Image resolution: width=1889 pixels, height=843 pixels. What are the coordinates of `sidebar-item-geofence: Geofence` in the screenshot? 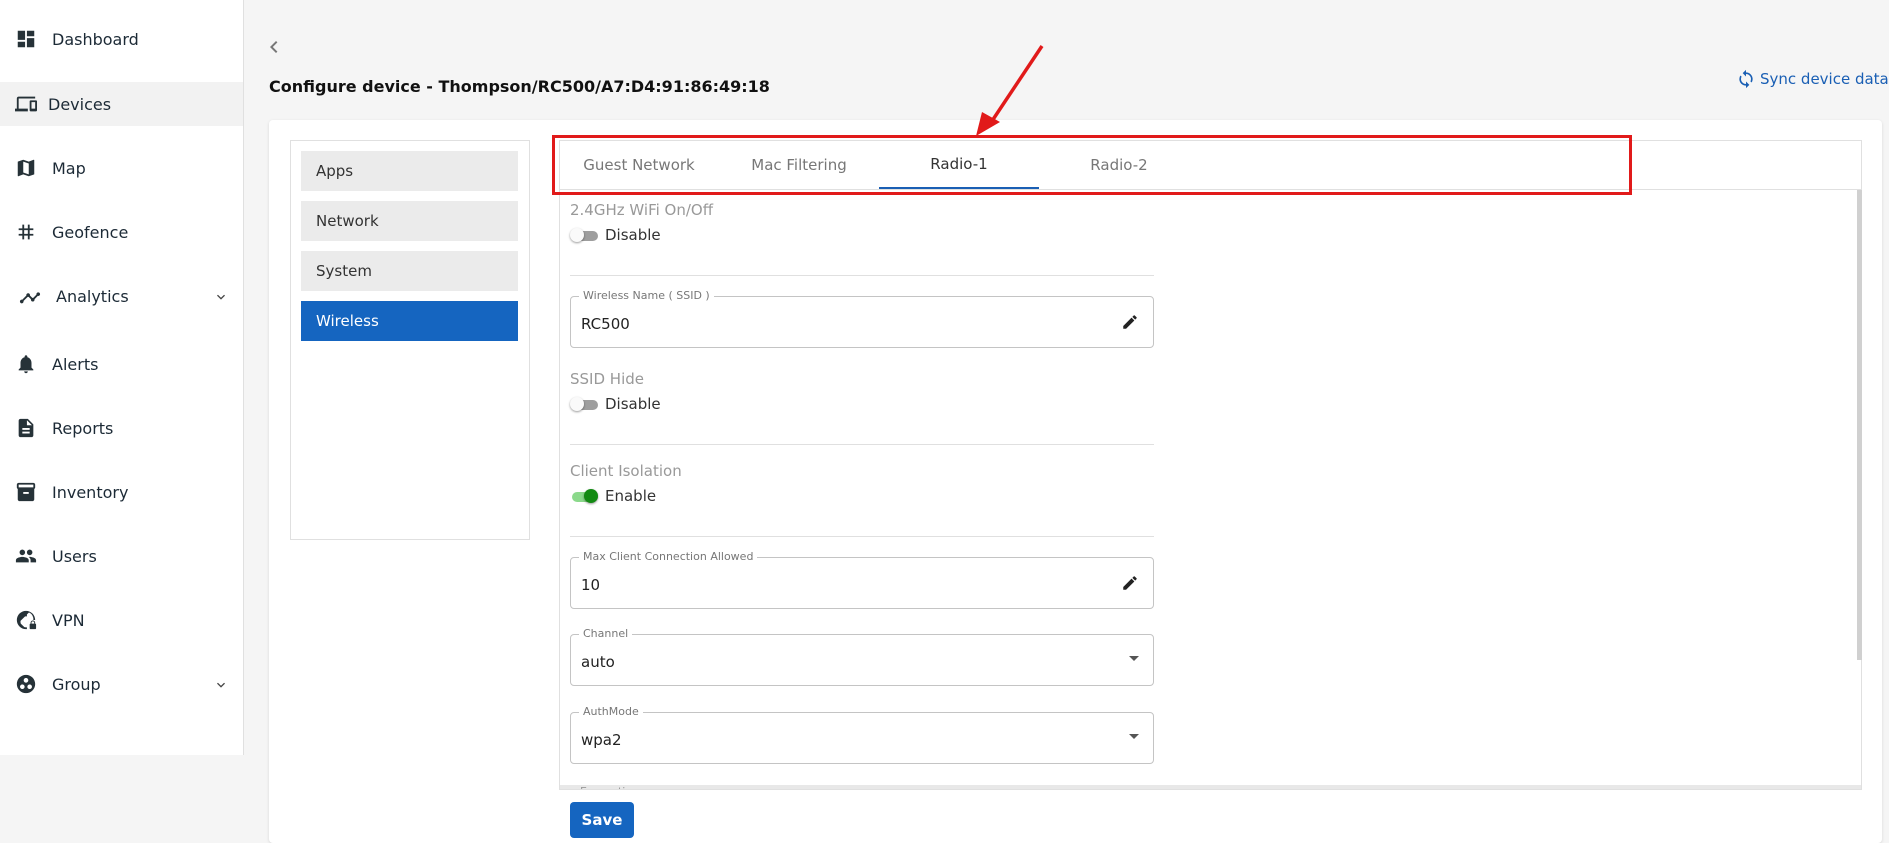 It's located at (121, 232).